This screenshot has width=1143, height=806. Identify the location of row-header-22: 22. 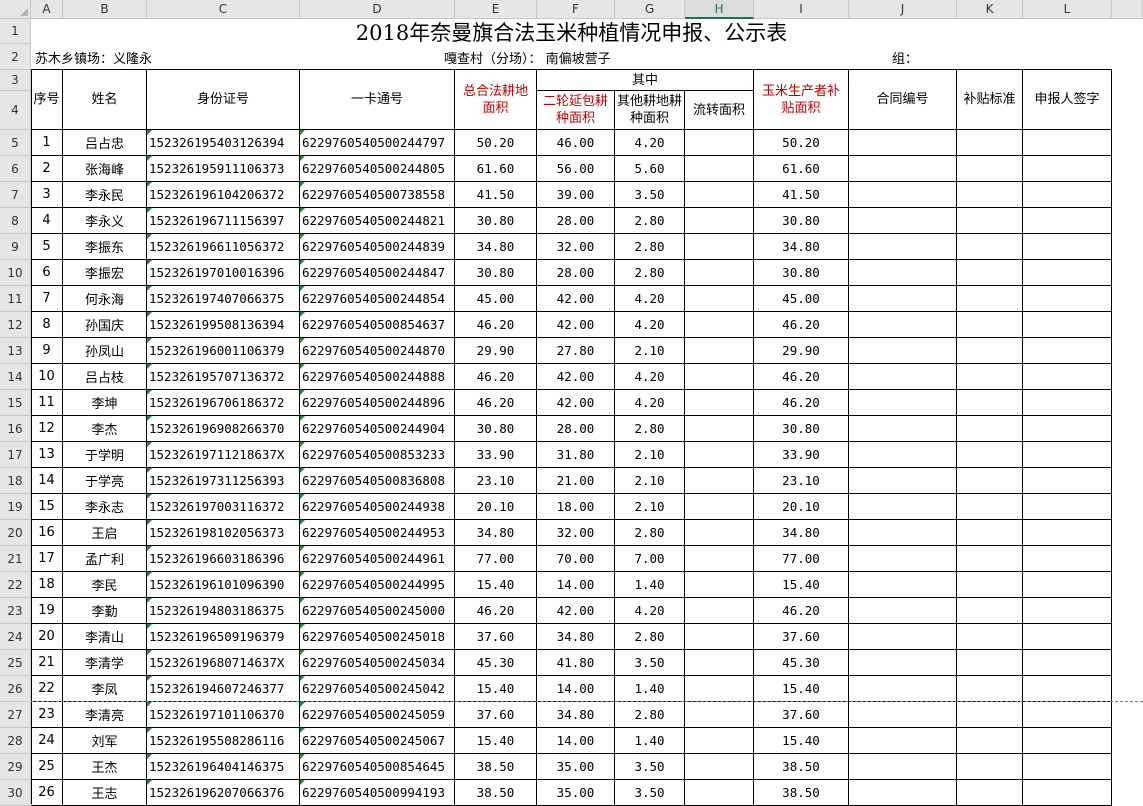
(15, 585).